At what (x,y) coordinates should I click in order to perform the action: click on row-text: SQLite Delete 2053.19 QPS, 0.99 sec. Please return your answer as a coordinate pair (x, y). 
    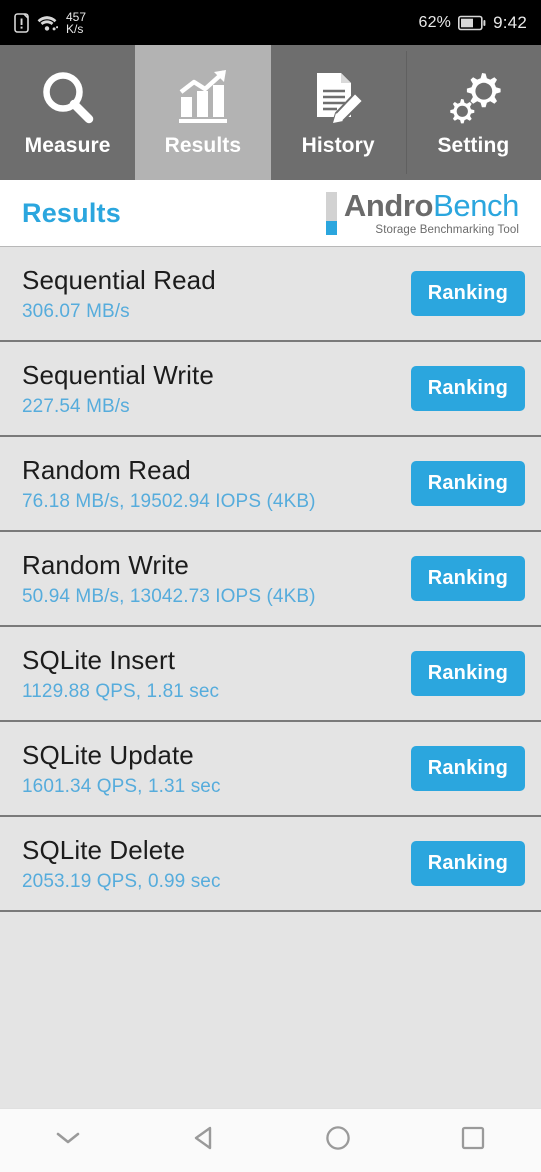
    Looking at the image, I should click on (121, 864).